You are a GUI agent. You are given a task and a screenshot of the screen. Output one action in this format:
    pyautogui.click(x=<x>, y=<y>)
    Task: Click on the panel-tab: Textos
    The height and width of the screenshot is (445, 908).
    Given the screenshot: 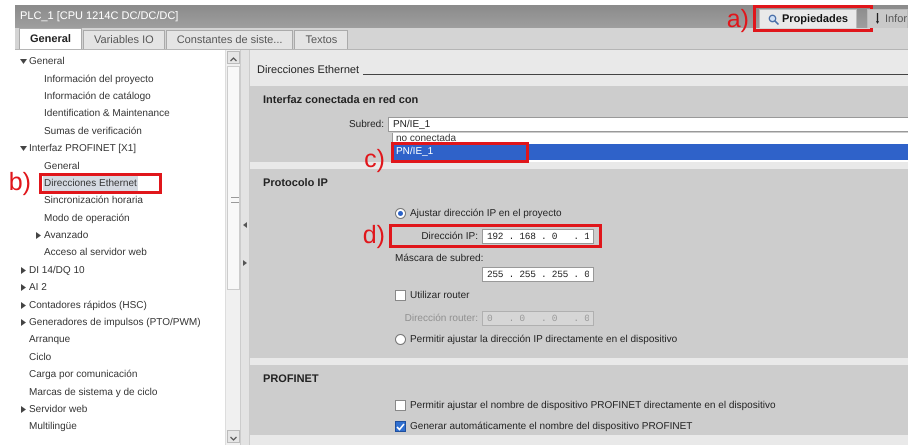 What is the action you would take?
    pyautogui.click(x=321, y=39)
    